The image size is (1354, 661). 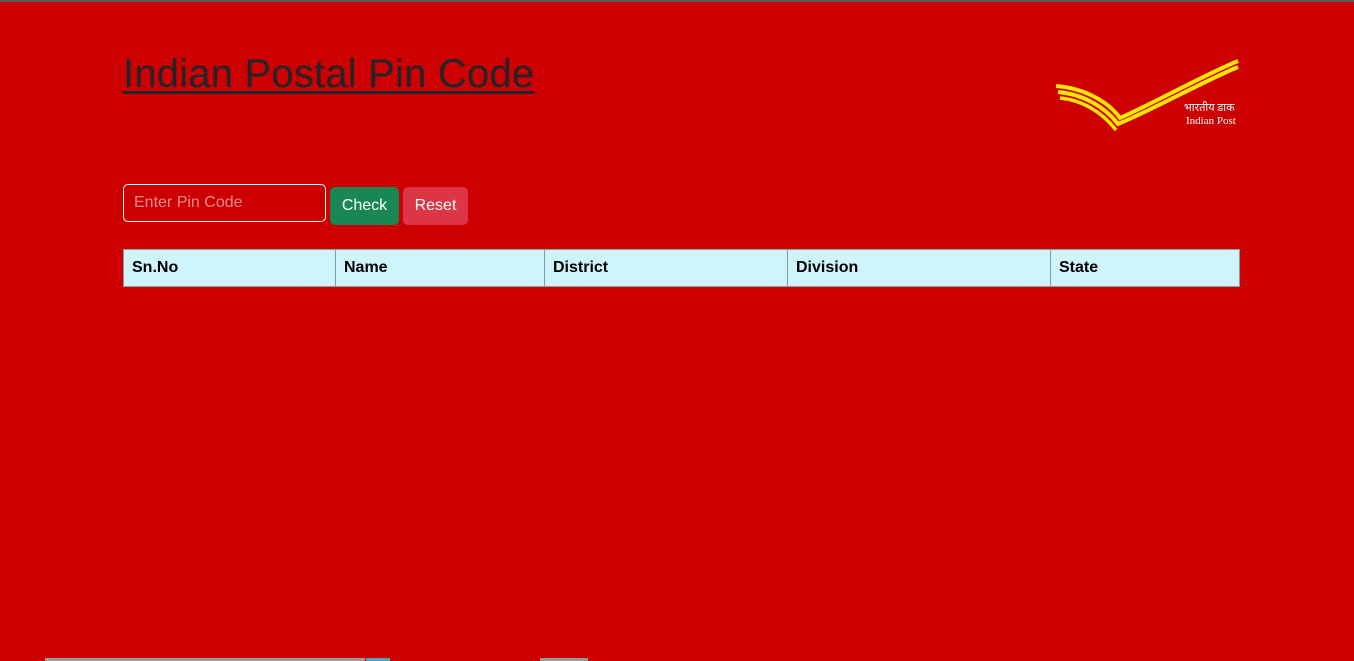 I want to click on window-top-border, so click(x=677, y=1).